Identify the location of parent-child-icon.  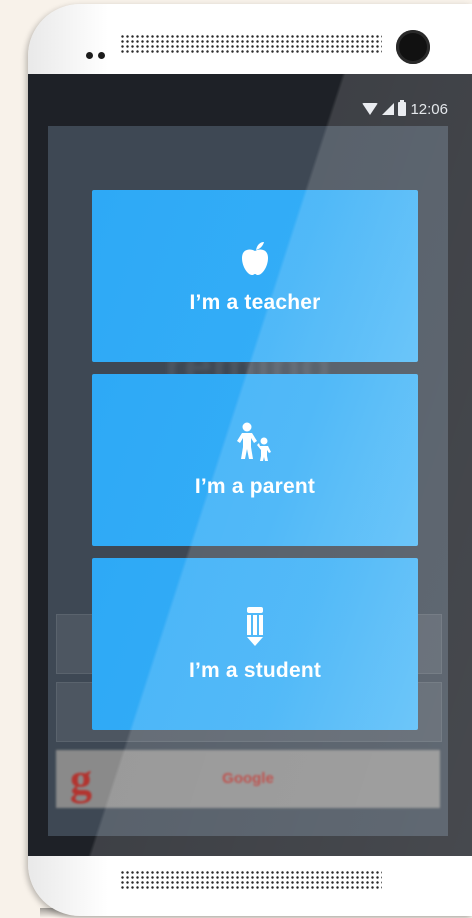
(254, 441).